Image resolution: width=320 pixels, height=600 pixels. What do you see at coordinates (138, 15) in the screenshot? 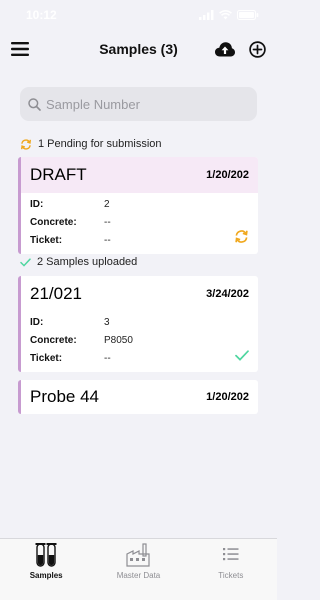
I see `status-bar: 10:12` at bounding box center [138, 15].